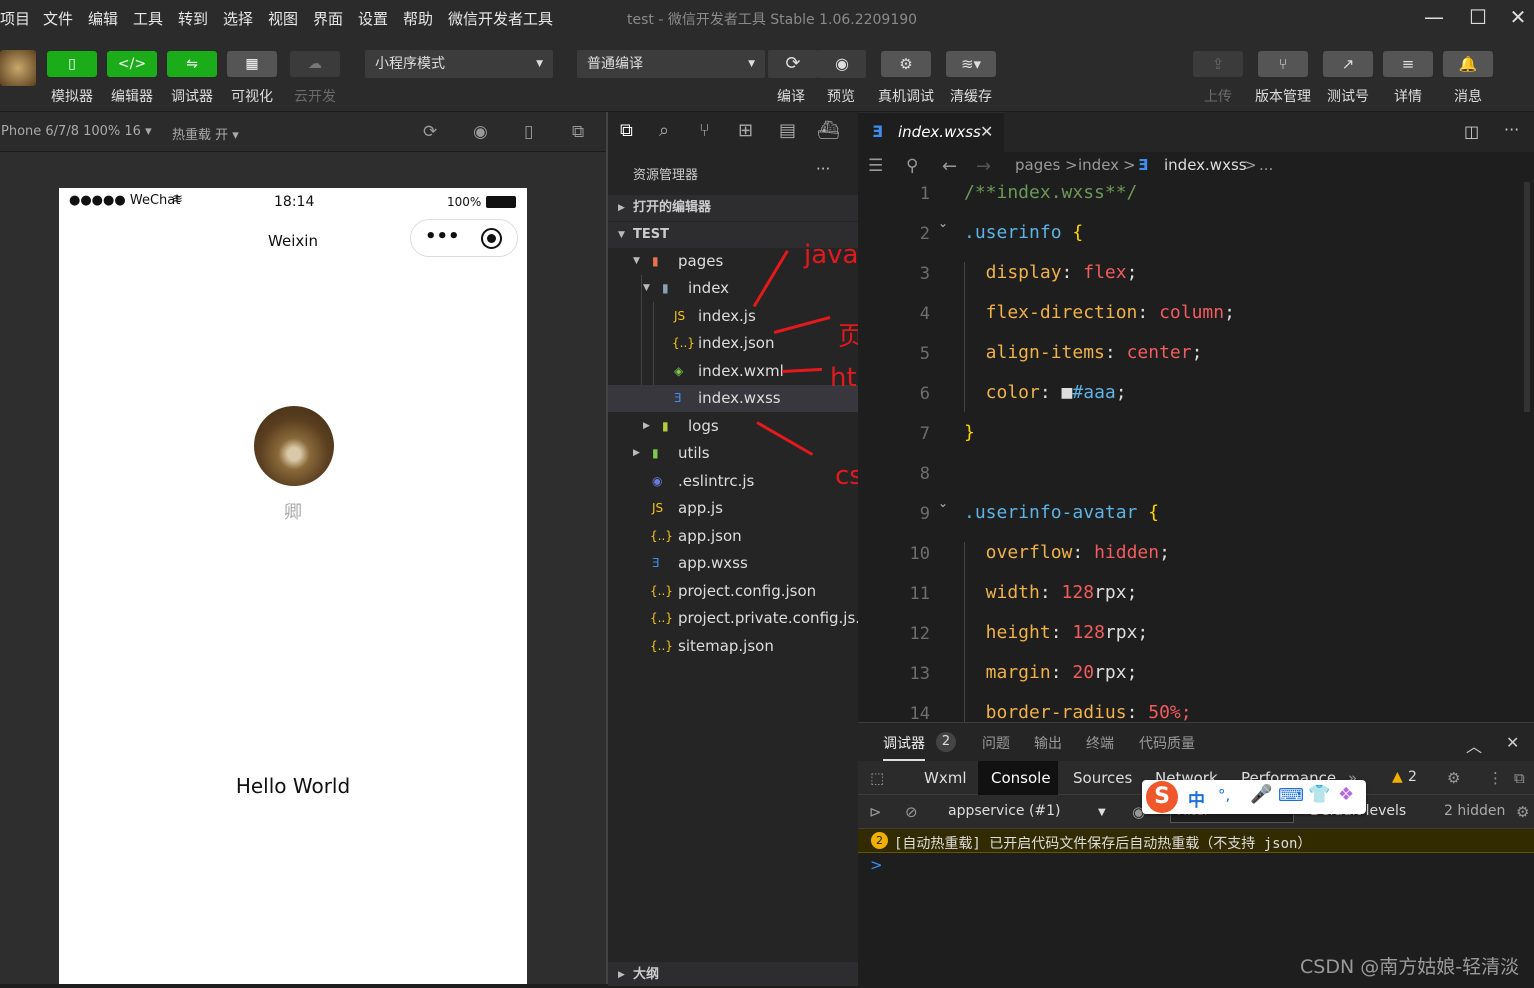  Describe the element at coordinates (1283, 64) in the screenshot. I see `version-control-button: ⑂` at that location.